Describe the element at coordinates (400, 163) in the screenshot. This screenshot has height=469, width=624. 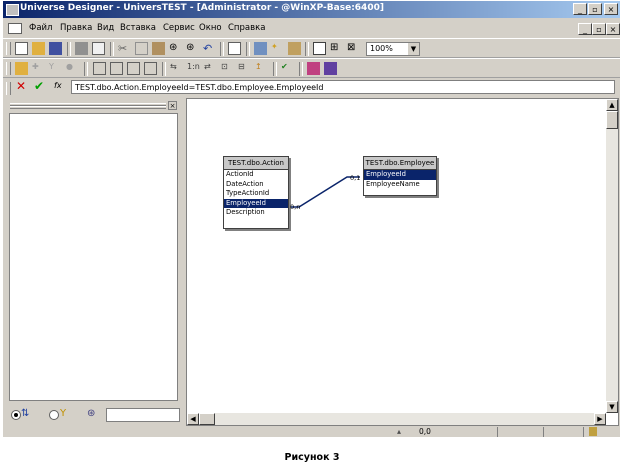
I see `table-header: TEST.dbo.Employee` at that location.